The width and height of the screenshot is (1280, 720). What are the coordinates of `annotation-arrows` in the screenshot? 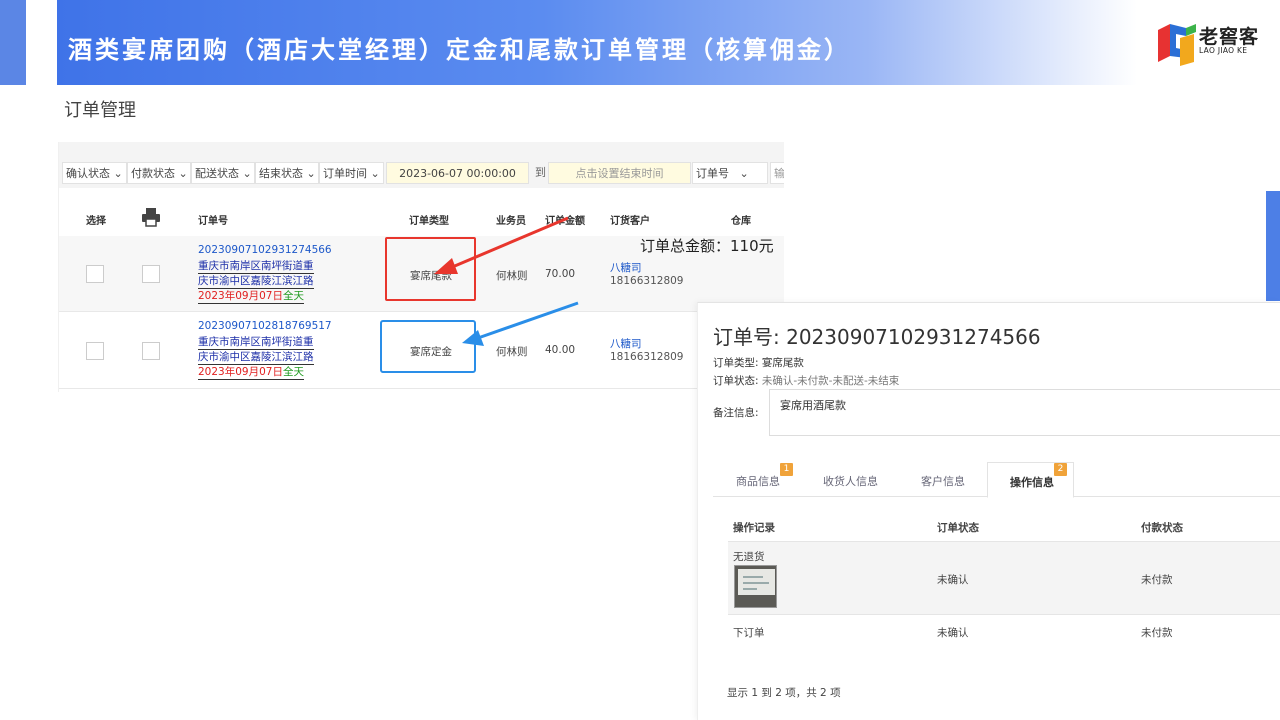 It's located at (506, 281).